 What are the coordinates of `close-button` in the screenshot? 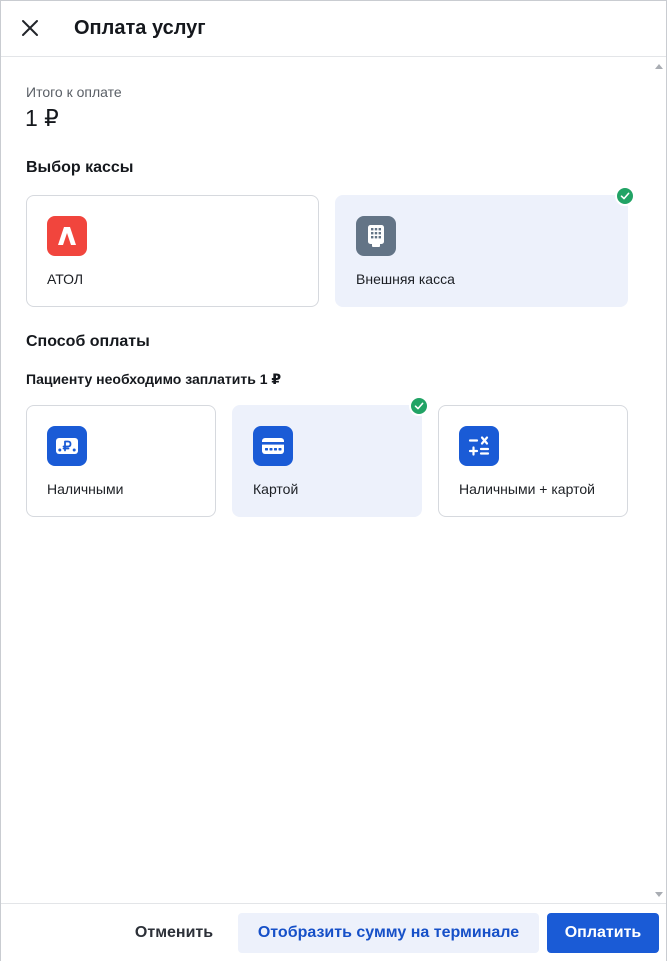 It's located at (30, 28).